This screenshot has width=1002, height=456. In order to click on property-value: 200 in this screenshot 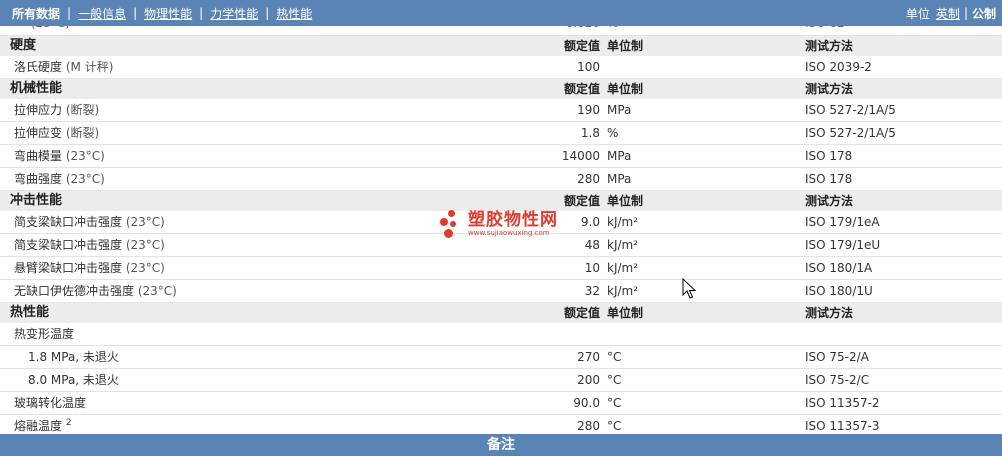, I will do `click(588, 380)`.